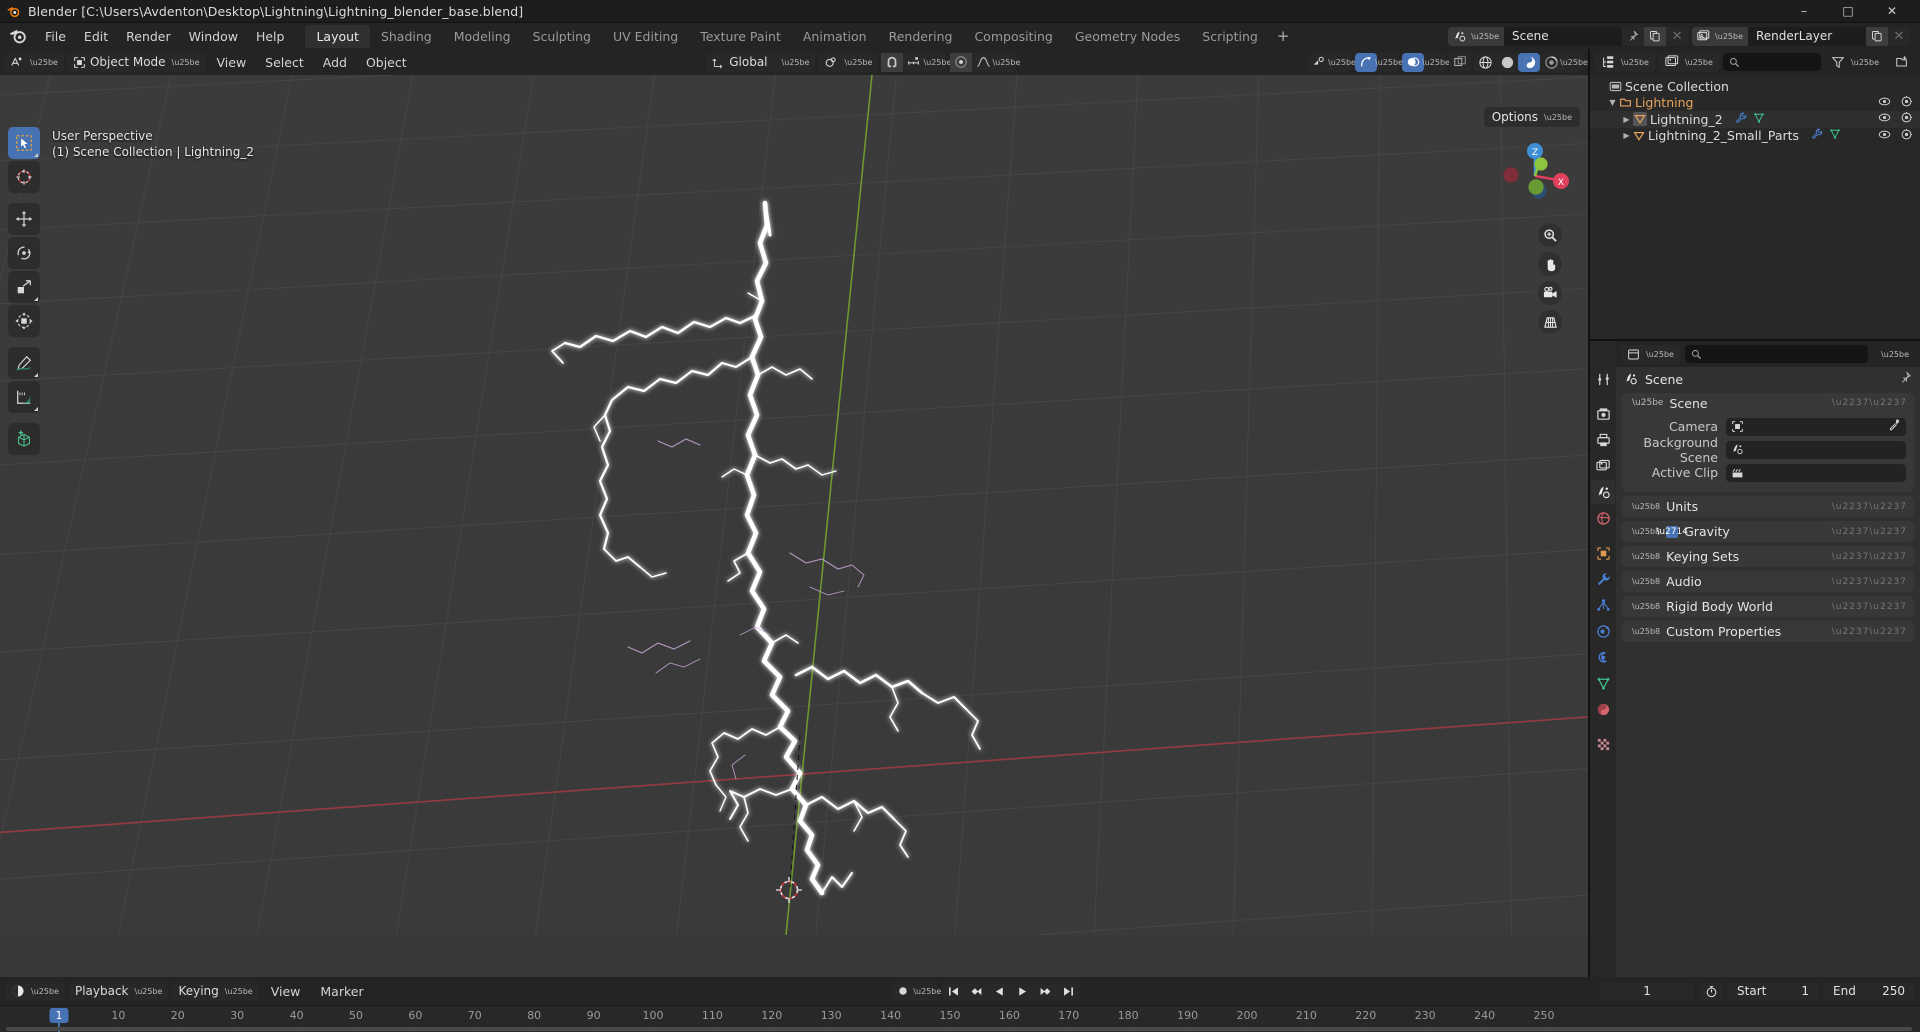 The image size is (1920, 1032). I want to click on gizmo-dropdown-chevron-icon: \u25be, so click(1389, 62).